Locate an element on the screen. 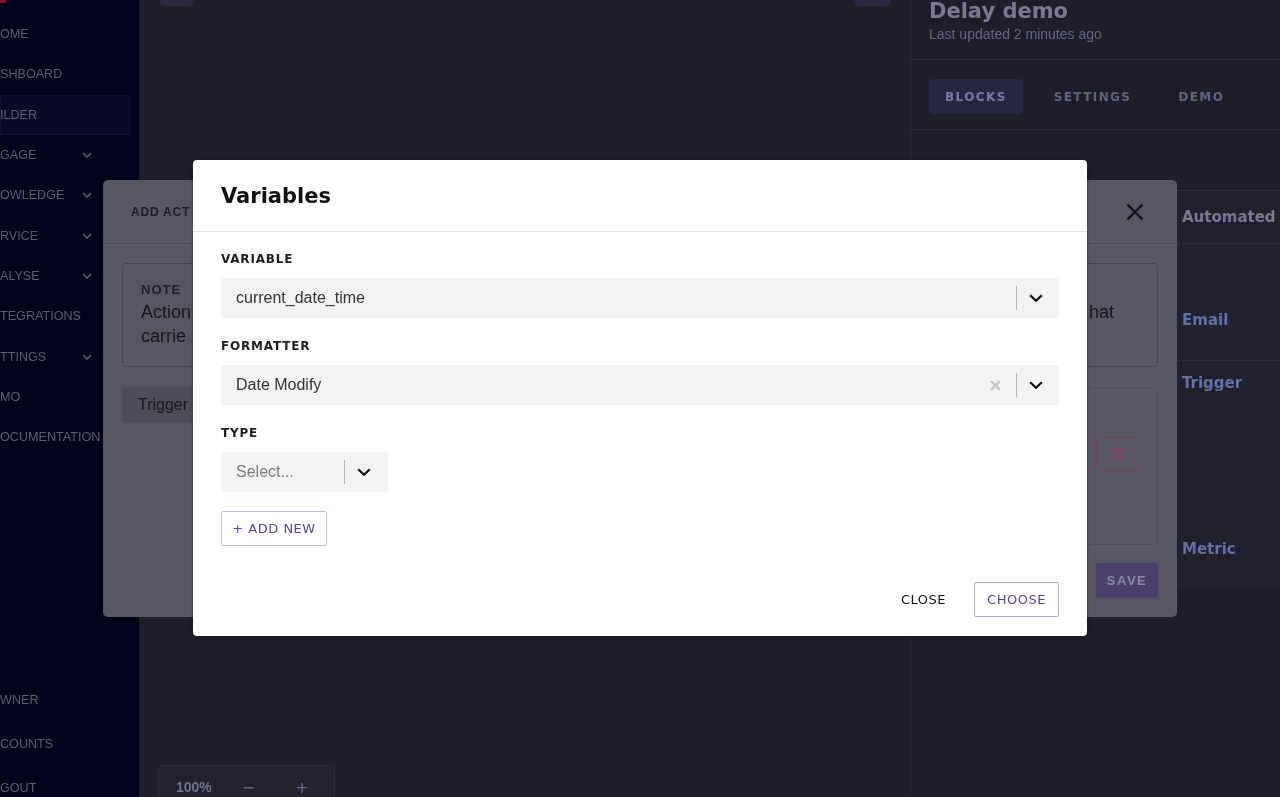  zoom-level: 100% is located at coordinates (194, 787).